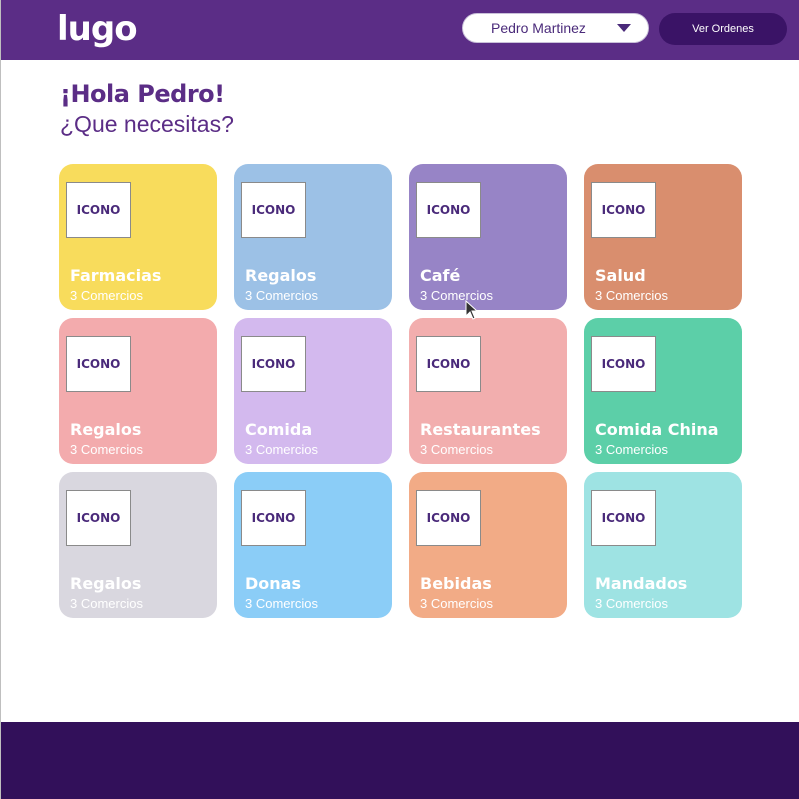  What do you see at coordinates (273, 583) in the screenshot?
I see `category-title: Donas` at bounding box center [273, 583].